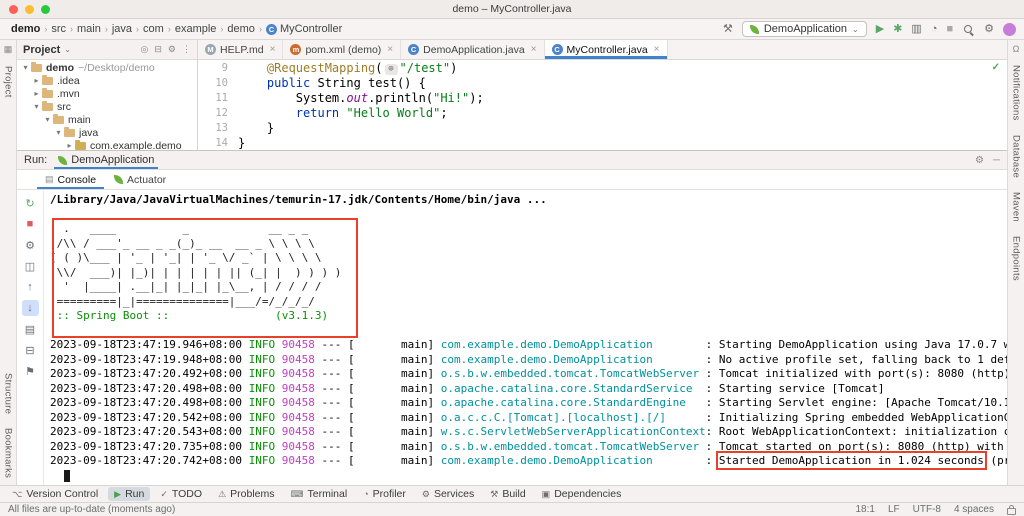  Describe the element at coordinates (107, 67) in the screenshot. I see `project-tree-item: ▾ demo ~/Desktop/demo` at that location.